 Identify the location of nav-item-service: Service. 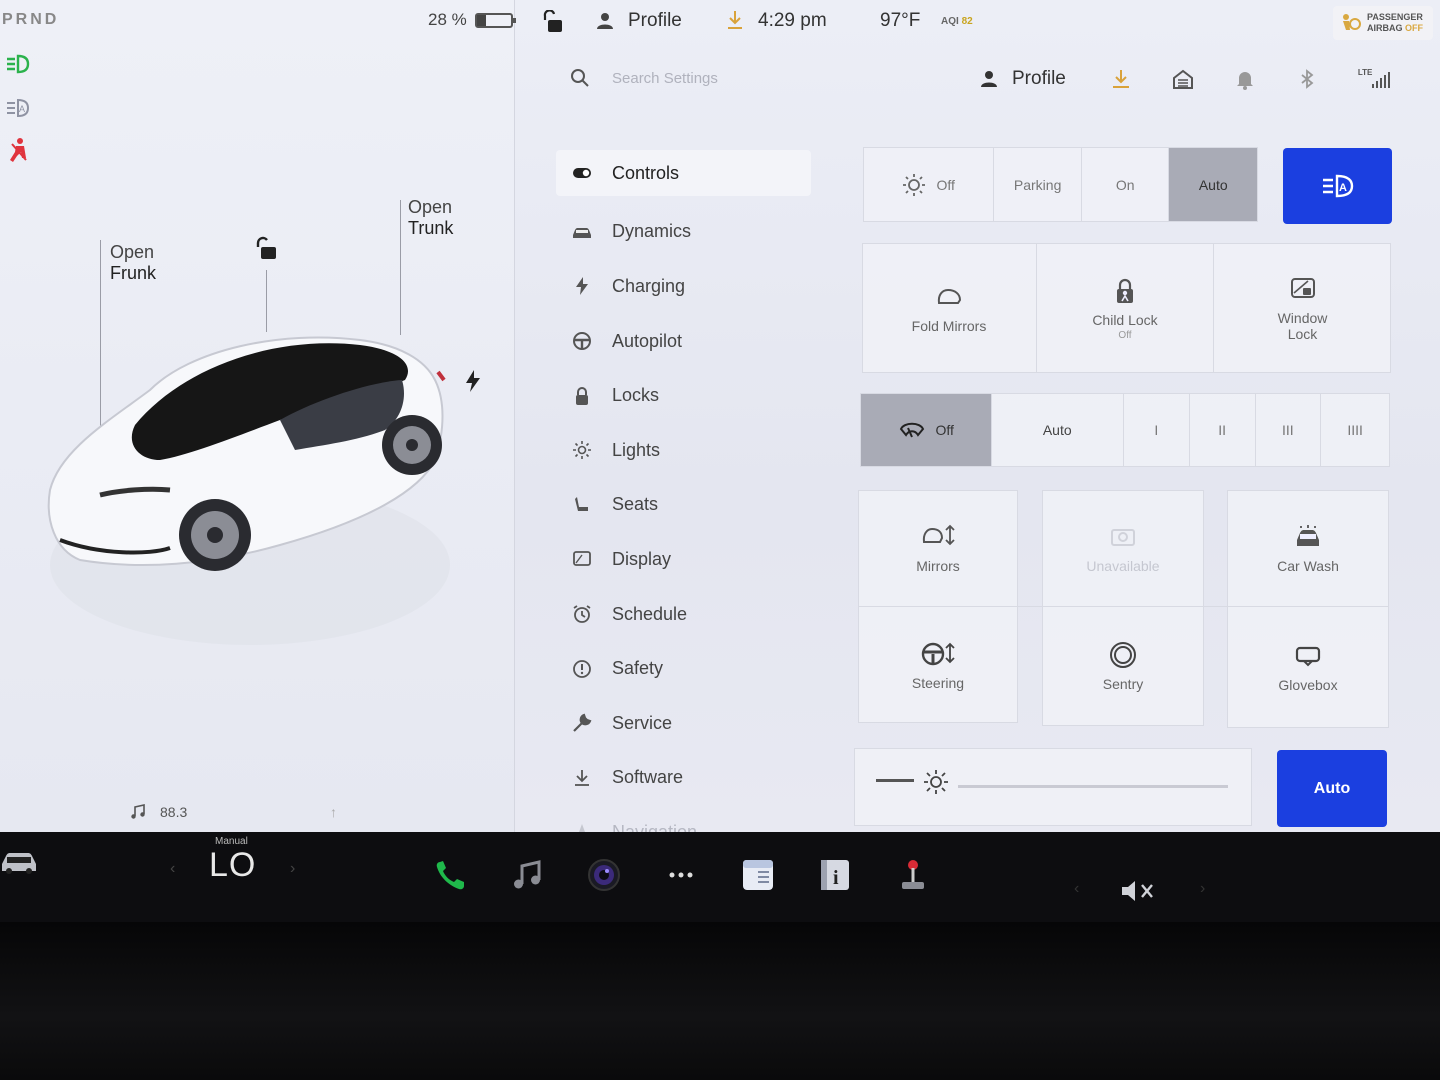
(683, 723).